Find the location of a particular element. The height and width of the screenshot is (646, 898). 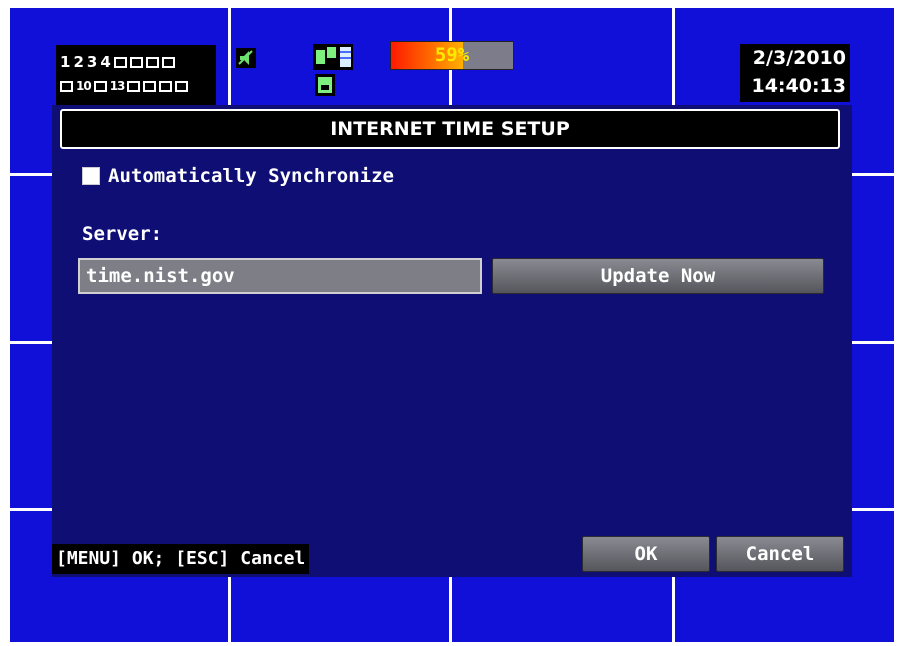

server-label: Server: is located at coordinates (122, 234).